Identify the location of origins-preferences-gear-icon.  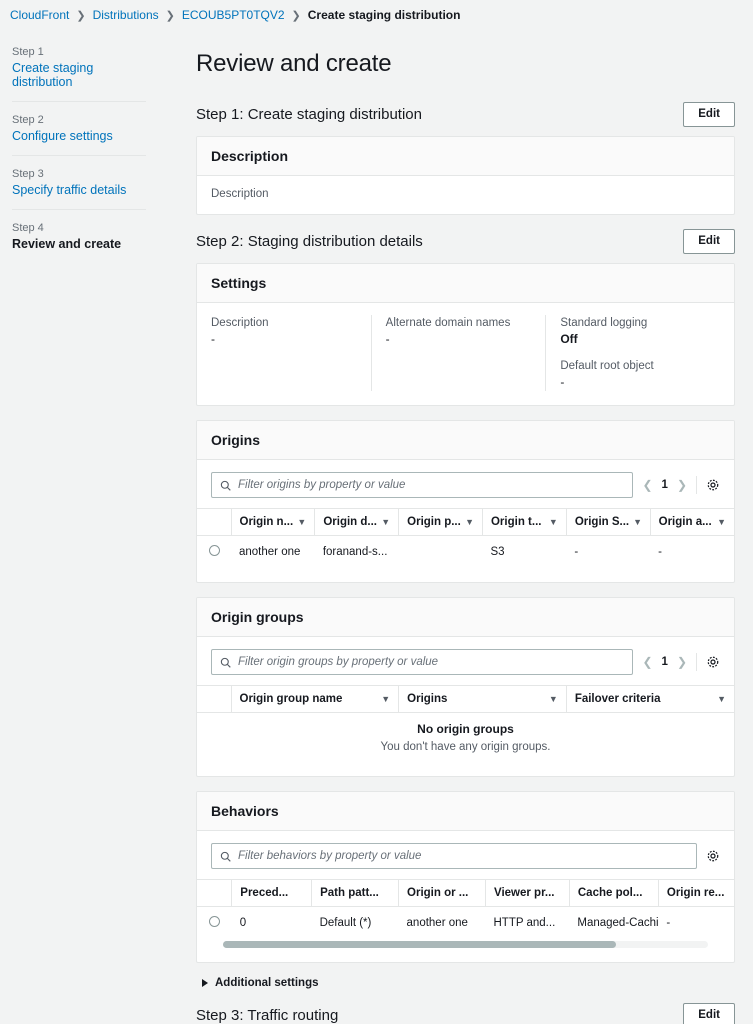
(713, 485).